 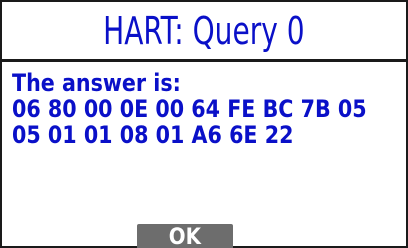 I want to click on hex-response-line-2: 05 01 01 08 01 A6 6E 22, so click(x=153, y=135).